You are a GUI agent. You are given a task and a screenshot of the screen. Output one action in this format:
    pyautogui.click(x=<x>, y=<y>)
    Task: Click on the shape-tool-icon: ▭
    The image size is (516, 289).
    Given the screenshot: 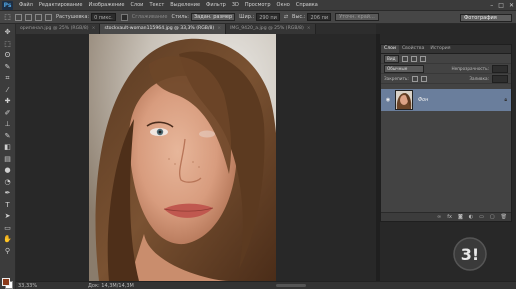 What is the action you would take?
    pyautogui.click(x=7, y=228)
    